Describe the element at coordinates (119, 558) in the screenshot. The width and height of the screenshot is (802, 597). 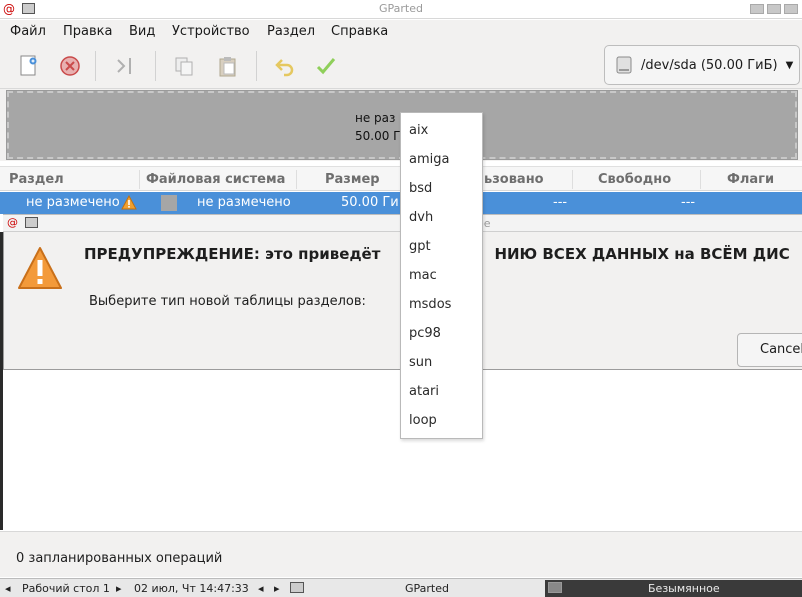
I see `pending-operations-text: 0 запланированных операций` at that location.